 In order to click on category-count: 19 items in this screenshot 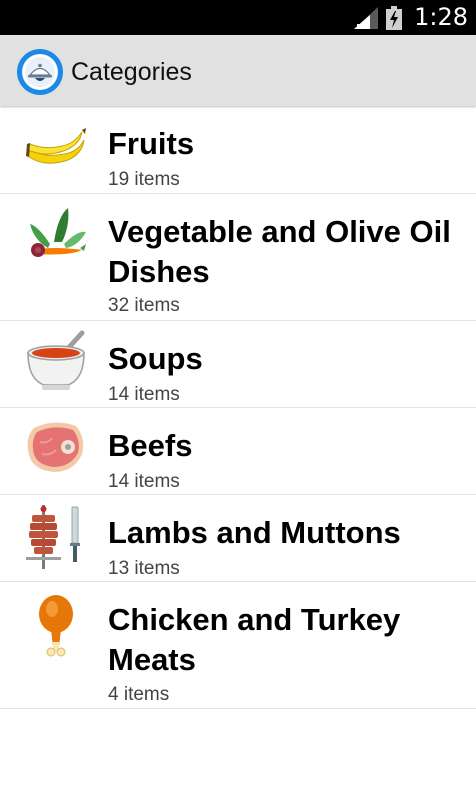, I will do `click(144, 179)`.